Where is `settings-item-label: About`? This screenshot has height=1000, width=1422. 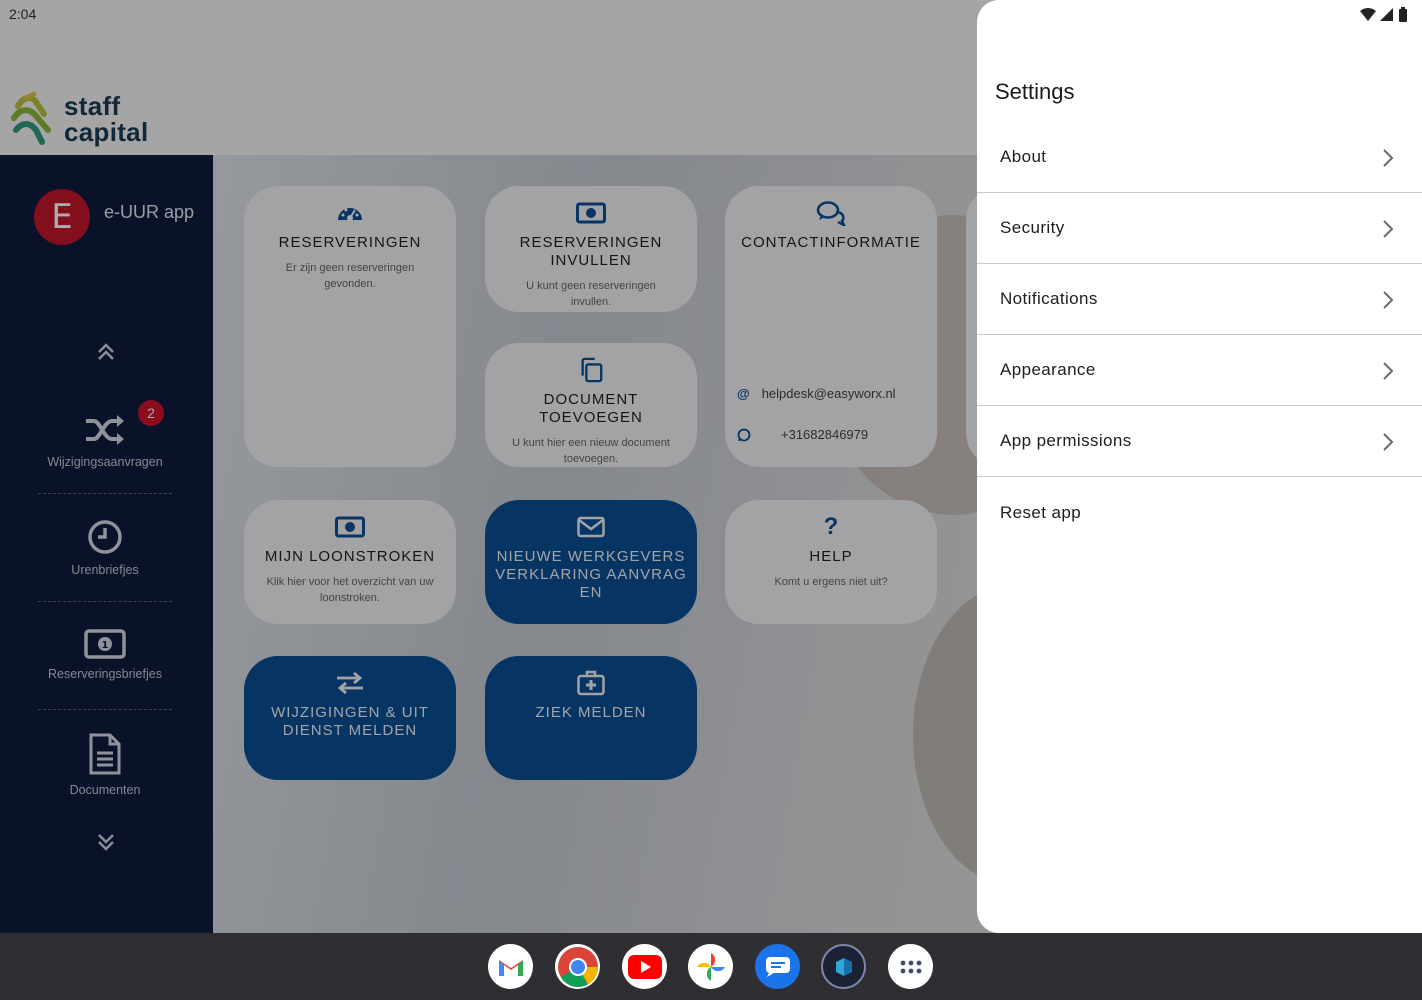
settings-item-label: About is located at coordinates (1023, 156).